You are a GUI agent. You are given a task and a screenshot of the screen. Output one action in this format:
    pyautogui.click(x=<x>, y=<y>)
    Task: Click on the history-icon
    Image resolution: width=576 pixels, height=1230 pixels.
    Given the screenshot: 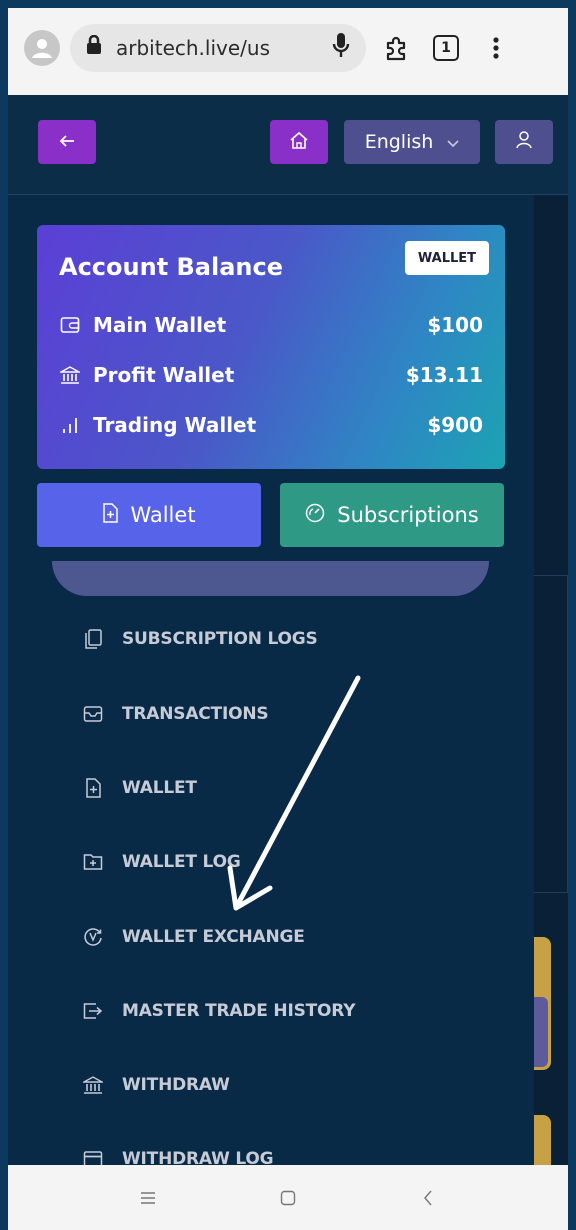 What is the action you would take?
    pyautogui.click(x=93, y=1011)
    